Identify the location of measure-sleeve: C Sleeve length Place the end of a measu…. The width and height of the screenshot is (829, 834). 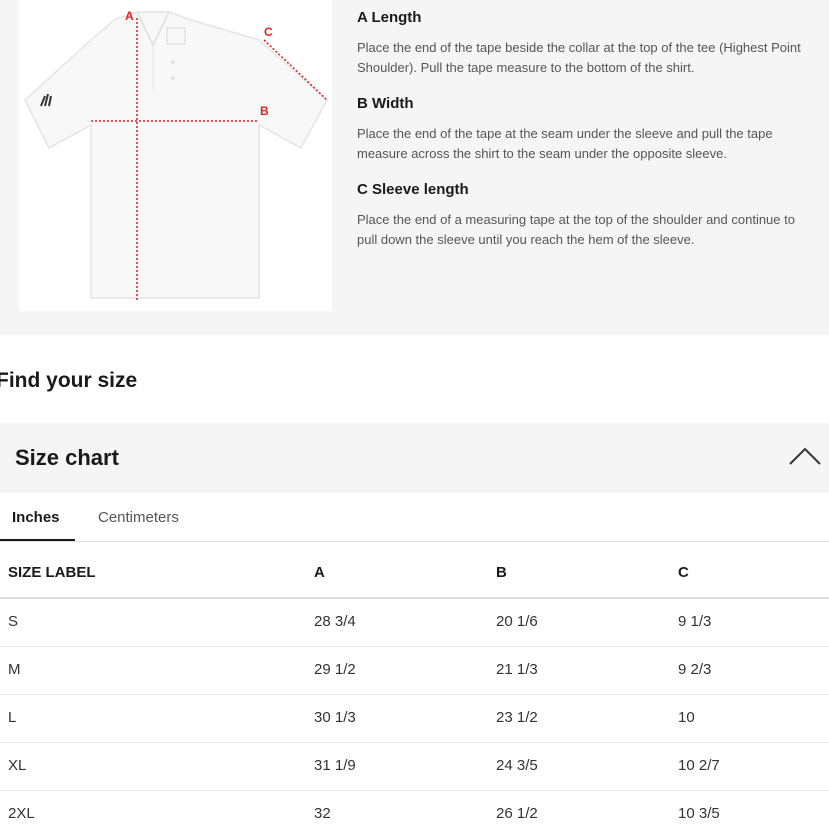
(587, 215).